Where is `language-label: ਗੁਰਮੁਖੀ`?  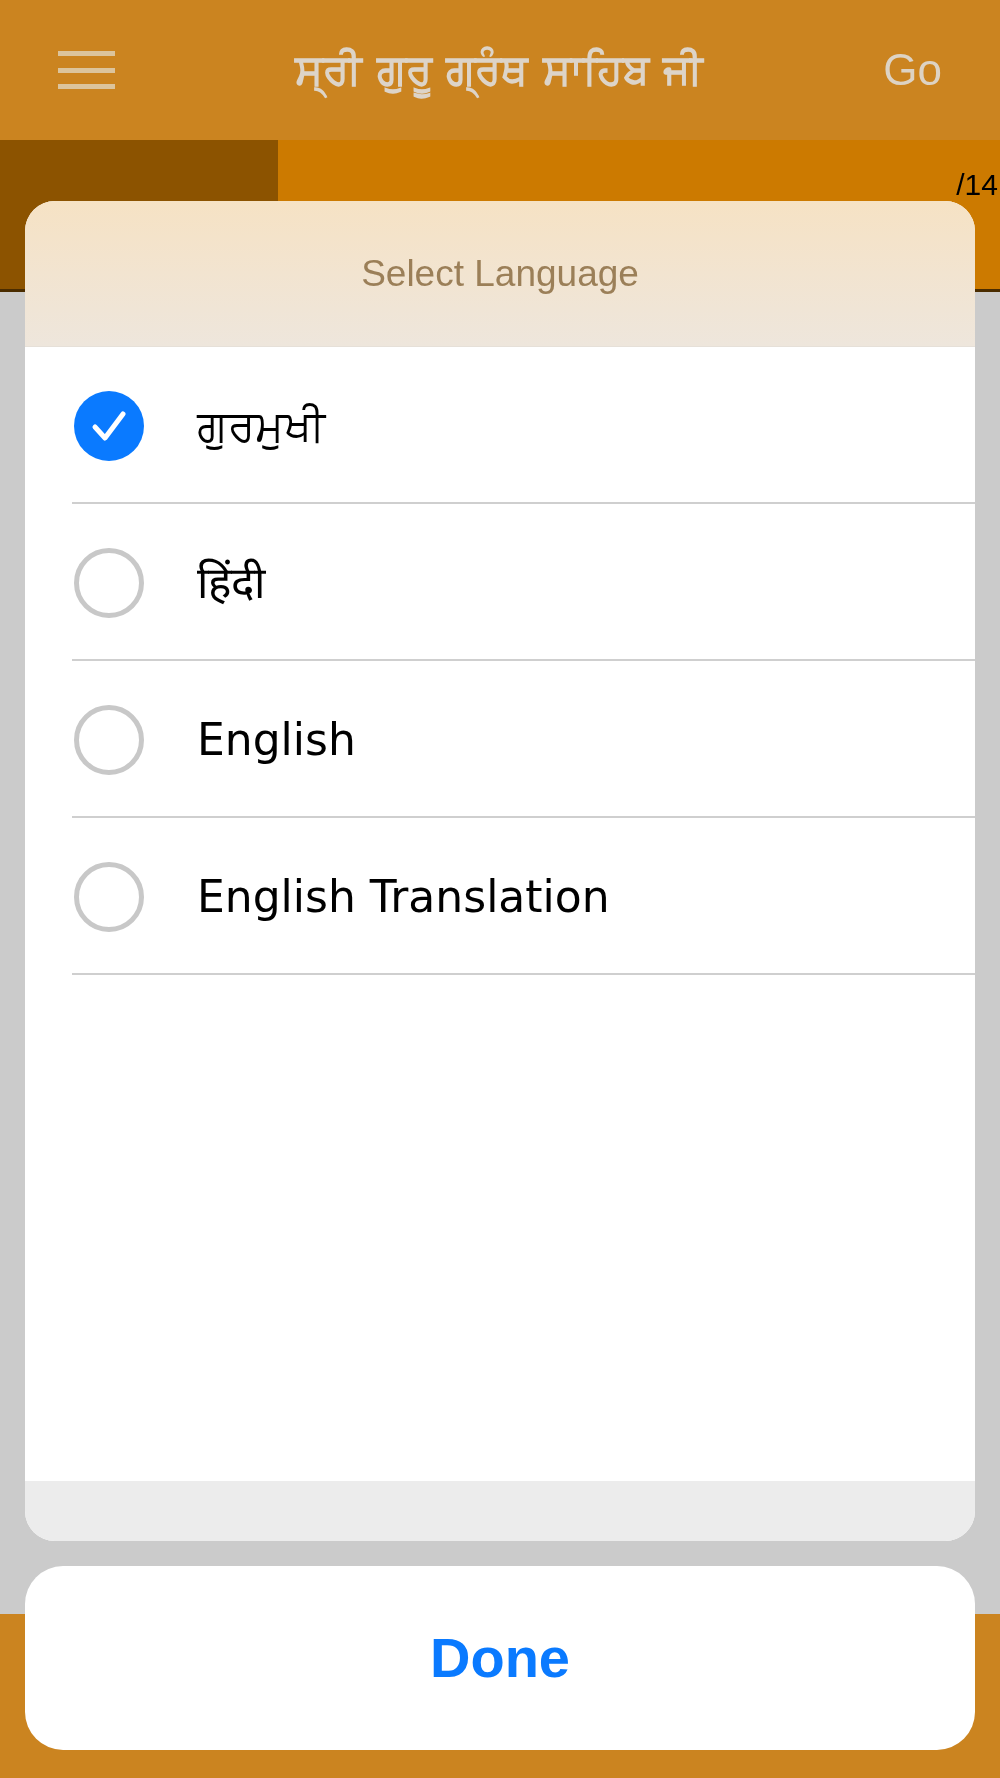 language-label: ਗੁਰਮੁਖੀ is located at coordinates (261, 425).